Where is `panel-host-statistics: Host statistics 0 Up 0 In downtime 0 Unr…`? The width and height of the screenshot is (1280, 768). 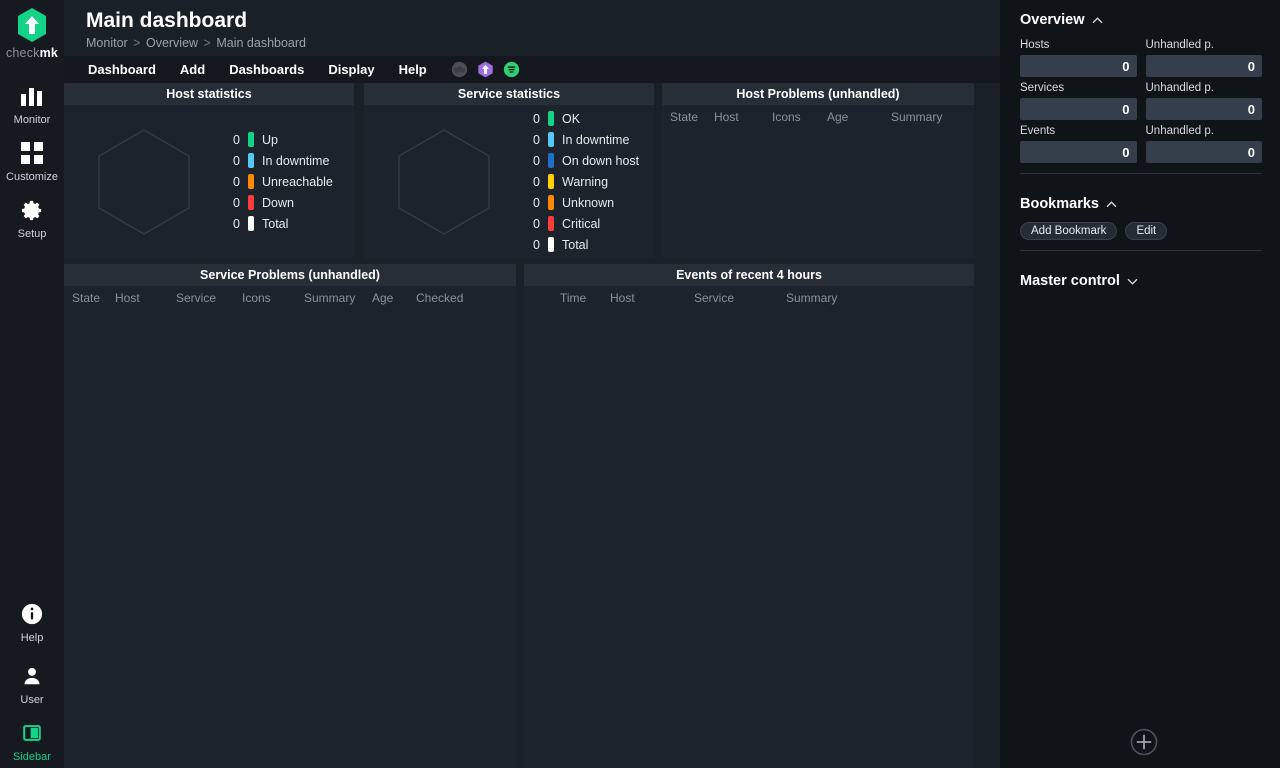
panel-host-statistics: Host statistics 0 Up 0 In downtime 0 Unr… is located at coordinates (209, 170).